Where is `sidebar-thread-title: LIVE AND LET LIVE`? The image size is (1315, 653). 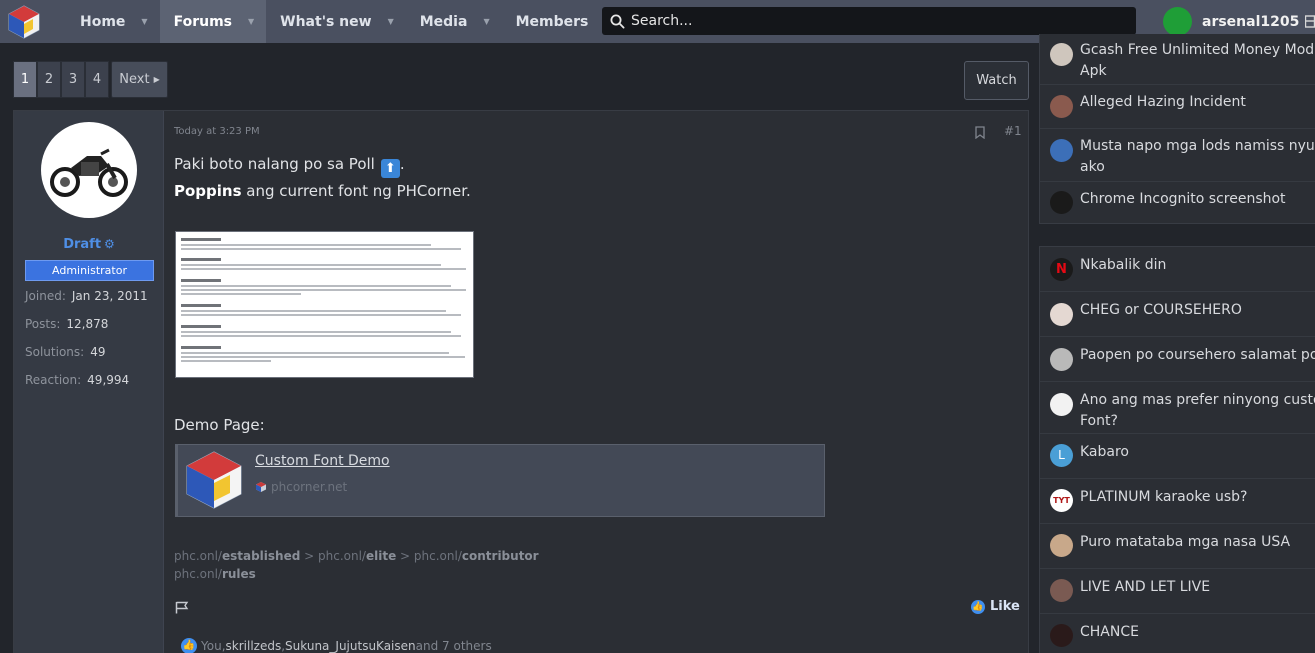
sidebar-thread-title: LIVE AND LET LIVE is located at coordinates (1145, 587).